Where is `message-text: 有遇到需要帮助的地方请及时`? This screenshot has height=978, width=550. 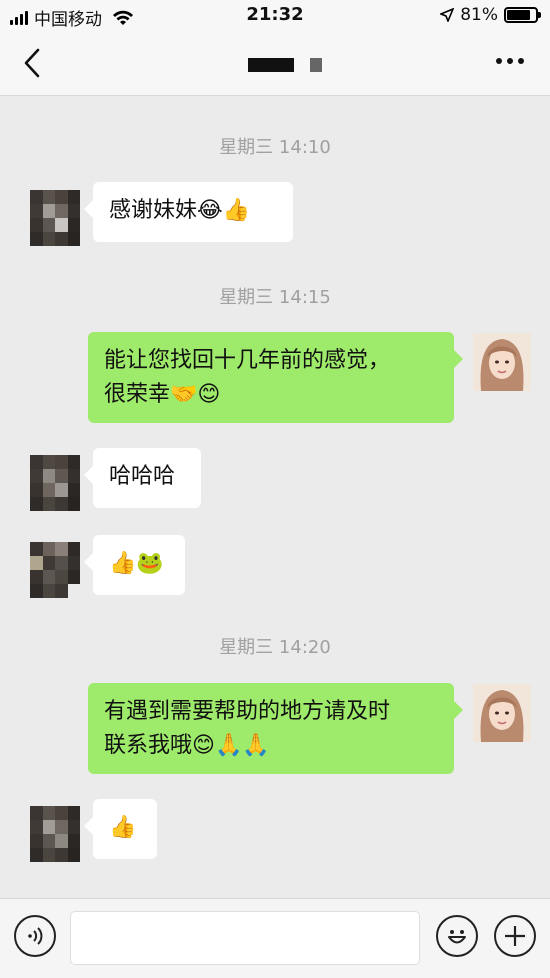
message-text: 有遇到需要帮助的地方请及时 is located at coordinates (247, 711).